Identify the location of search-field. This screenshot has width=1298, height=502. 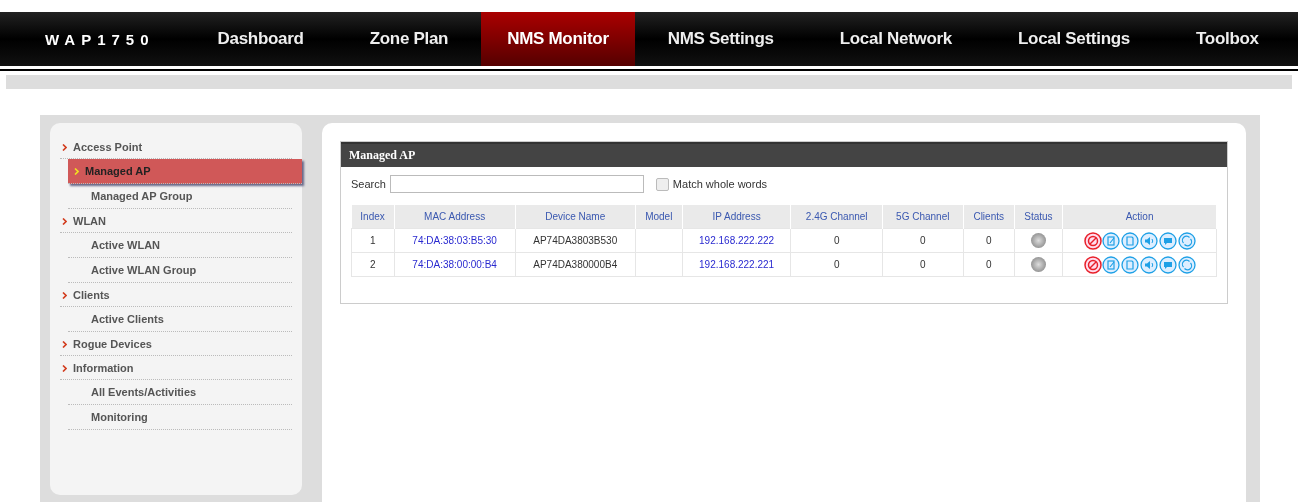
(516, 184).